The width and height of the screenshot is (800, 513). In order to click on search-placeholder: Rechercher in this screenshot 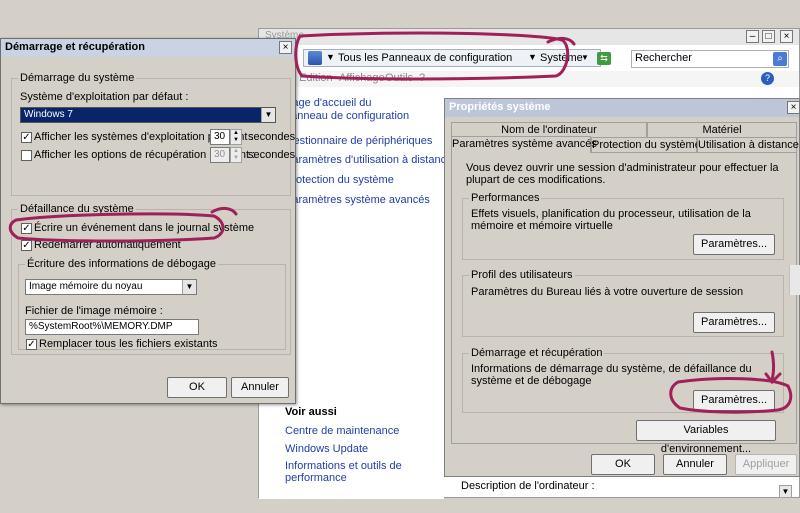, I will do `click(663, 58)`.